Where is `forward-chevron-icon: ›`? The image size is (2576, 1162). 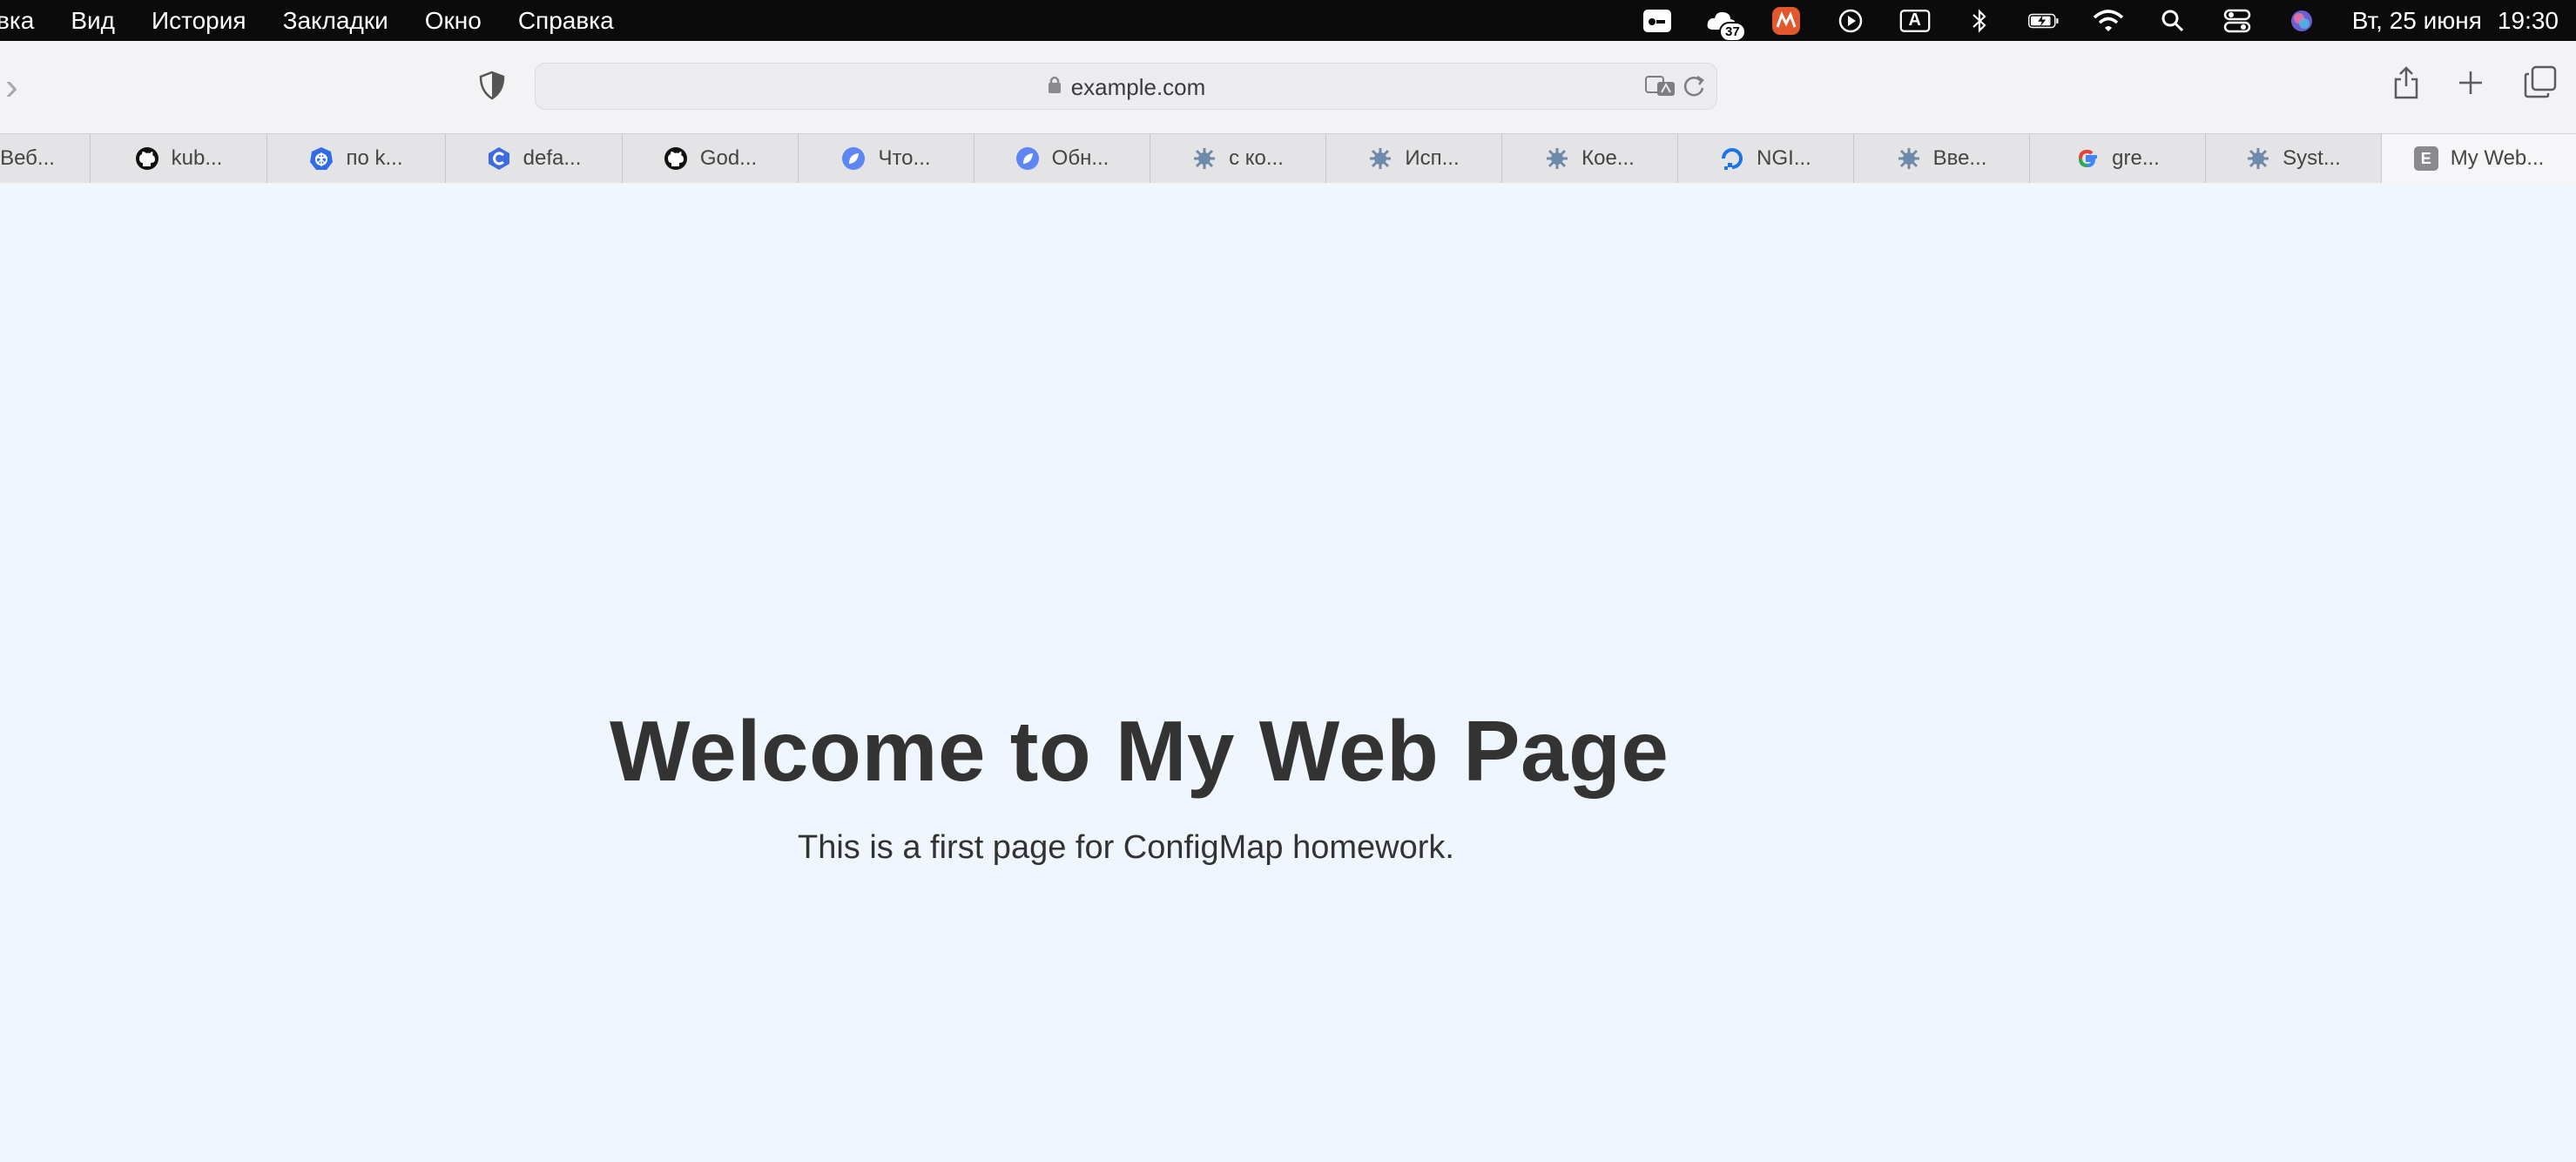
forward-chevron-icon: › is located at coordinates (18, 87).